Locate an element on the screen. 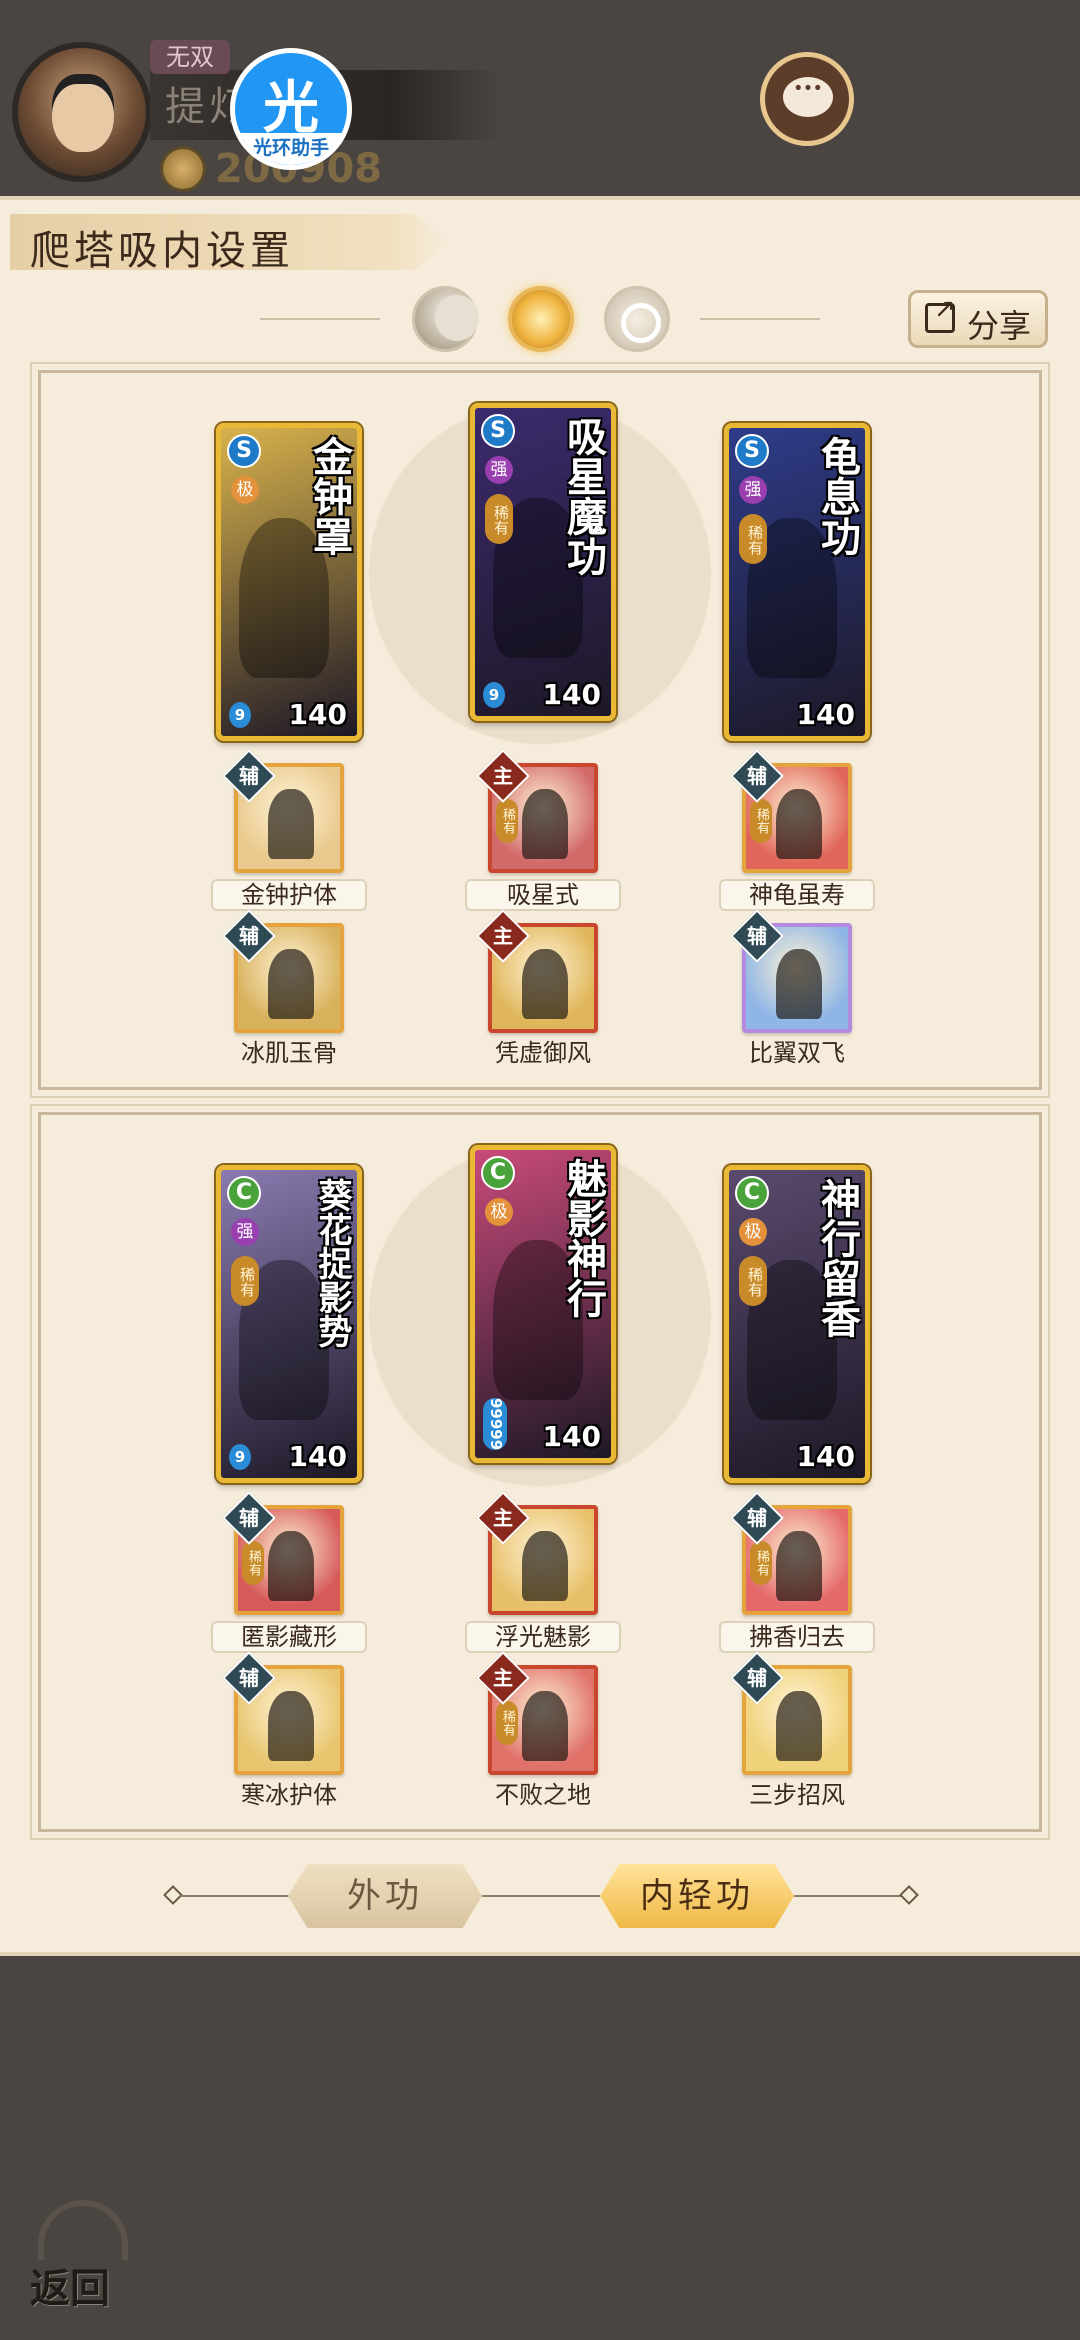 This screenshot has height=2340, width=1080. skill-label: 三步招风 is located at coordinates (797, 1795).